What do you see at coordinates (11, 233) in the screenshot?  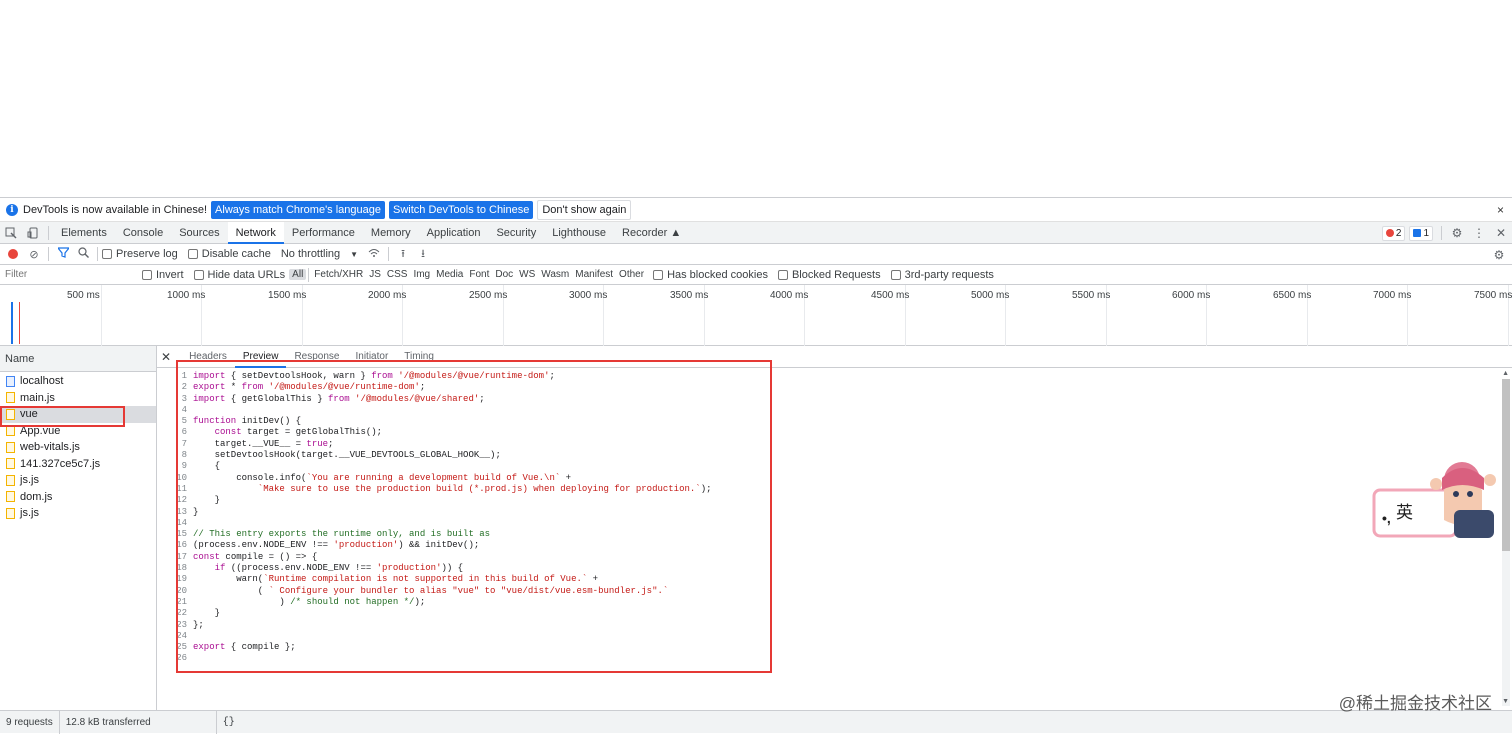 I see `inspect-element-icon` at bounding box center [11, 233].